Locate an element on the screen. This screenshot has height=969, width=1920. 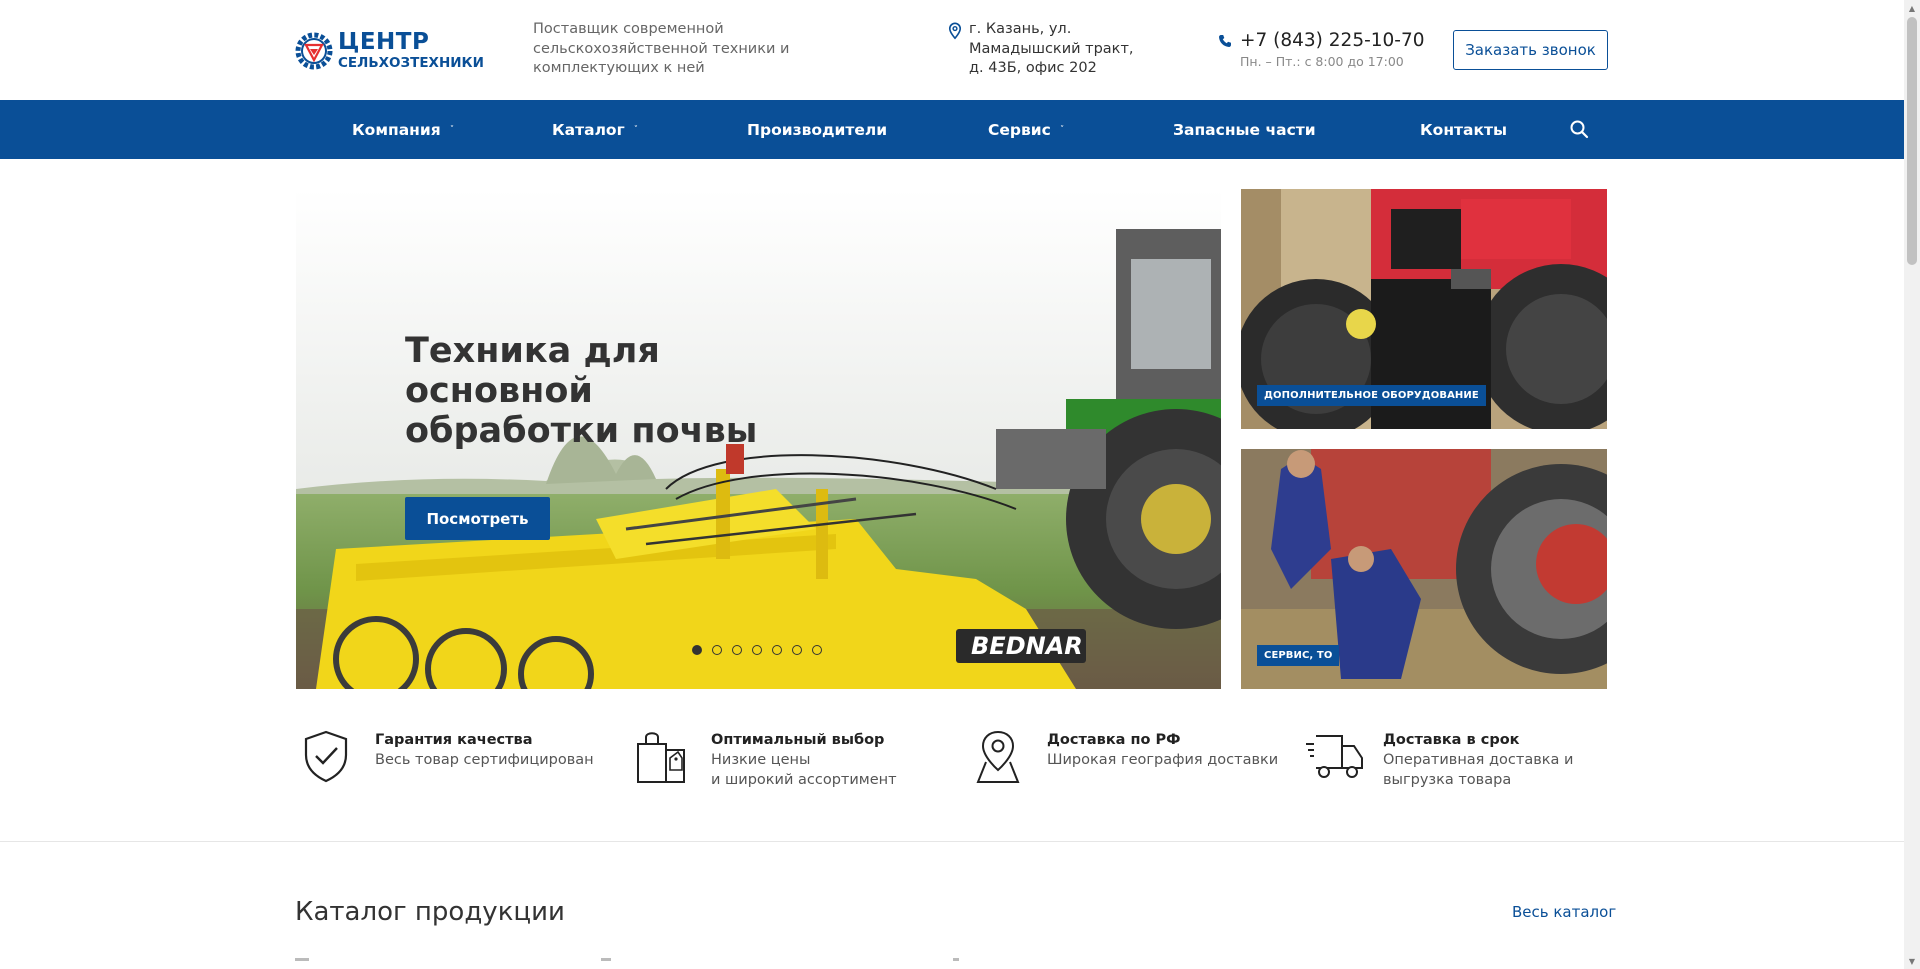
working-hours: Пн. – Пт.: с 8:00 до 17:00 is located at coordinates (1322, 61).